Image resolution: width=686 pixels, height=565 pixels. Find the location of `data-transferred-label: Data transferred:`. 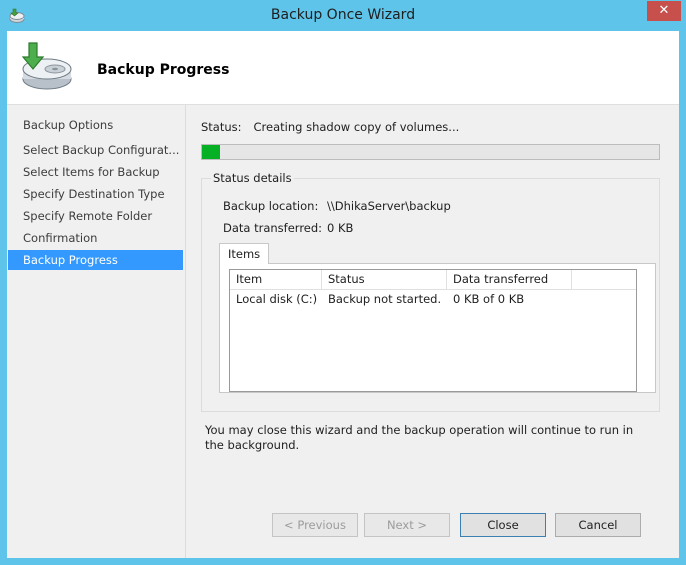

data-transferred-label: Data transferred: is located at coordinates (273, 228).